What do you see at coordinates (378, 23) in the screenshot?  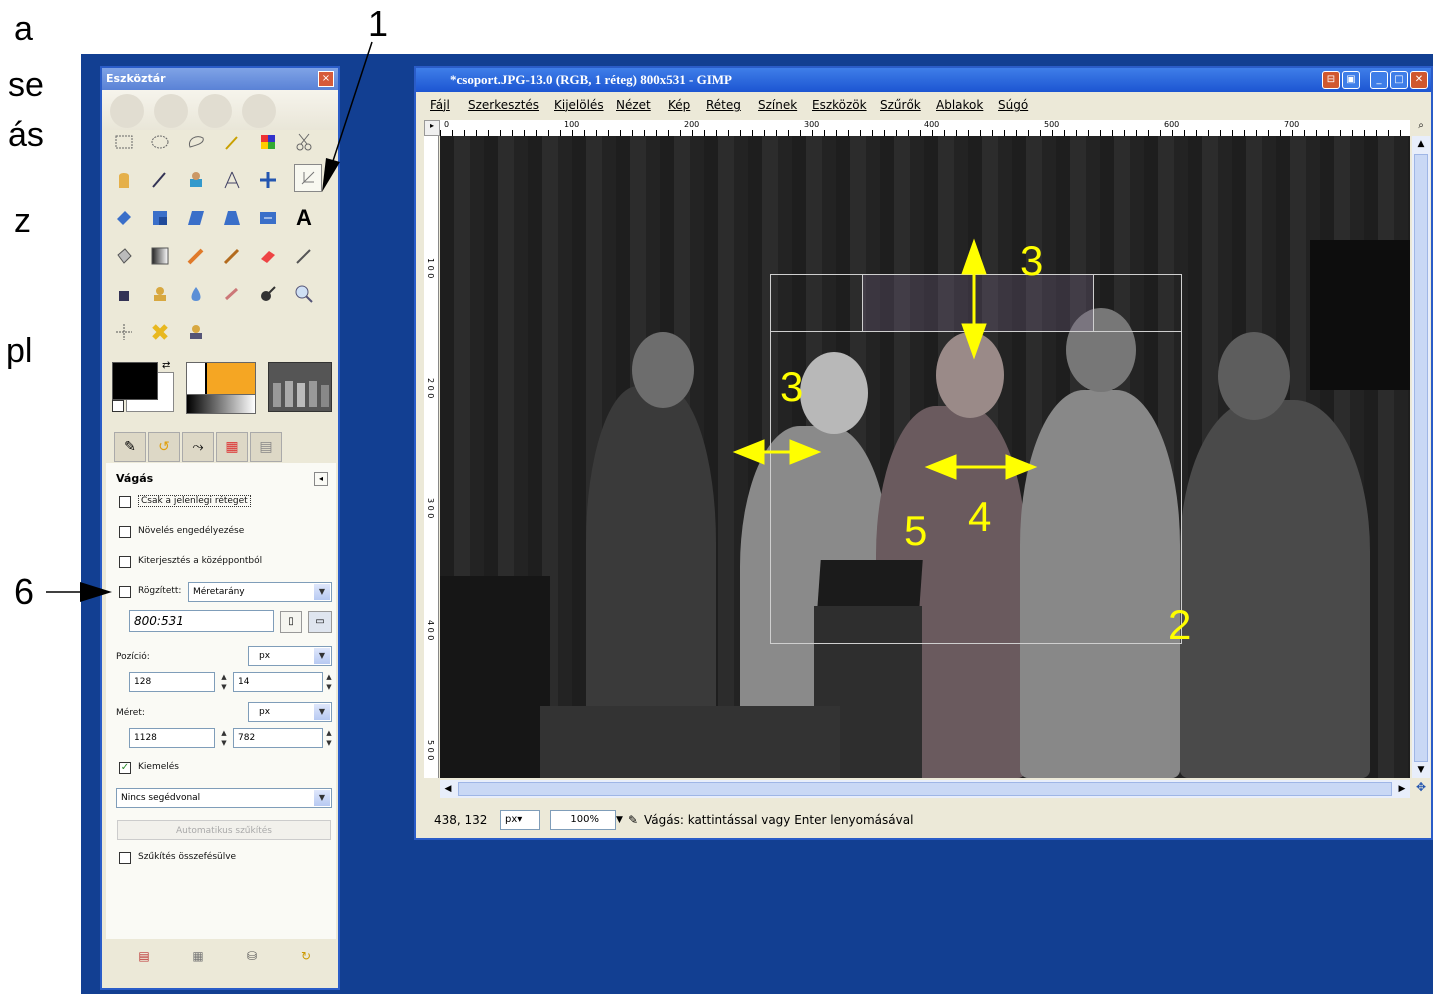 I see `callout-1: 1` at bounding box center [378, 23].